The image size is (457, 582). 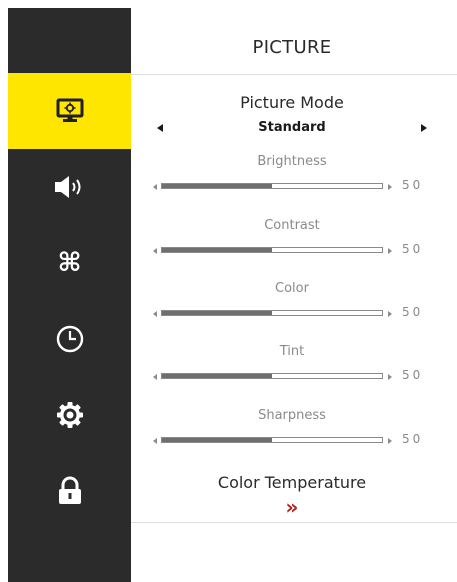 I want to click on picture-mode-next-arrow, so click(x=424, y=128).